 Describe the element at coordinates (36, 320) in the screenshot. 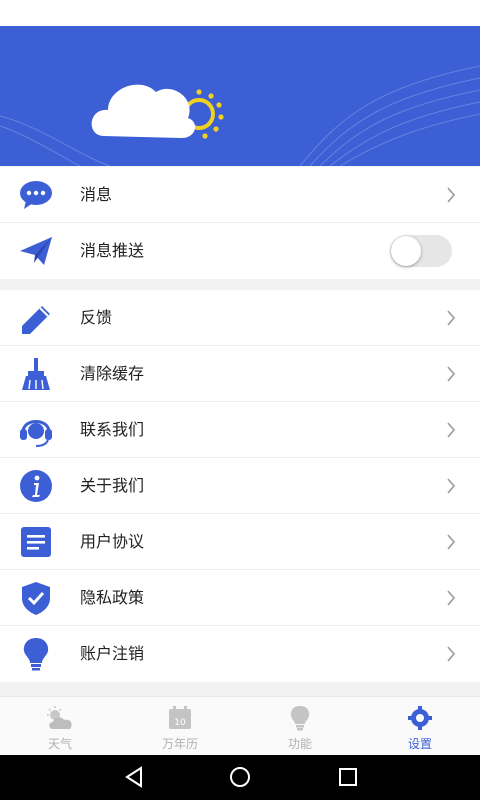

I see `pencil-icon` at that location.